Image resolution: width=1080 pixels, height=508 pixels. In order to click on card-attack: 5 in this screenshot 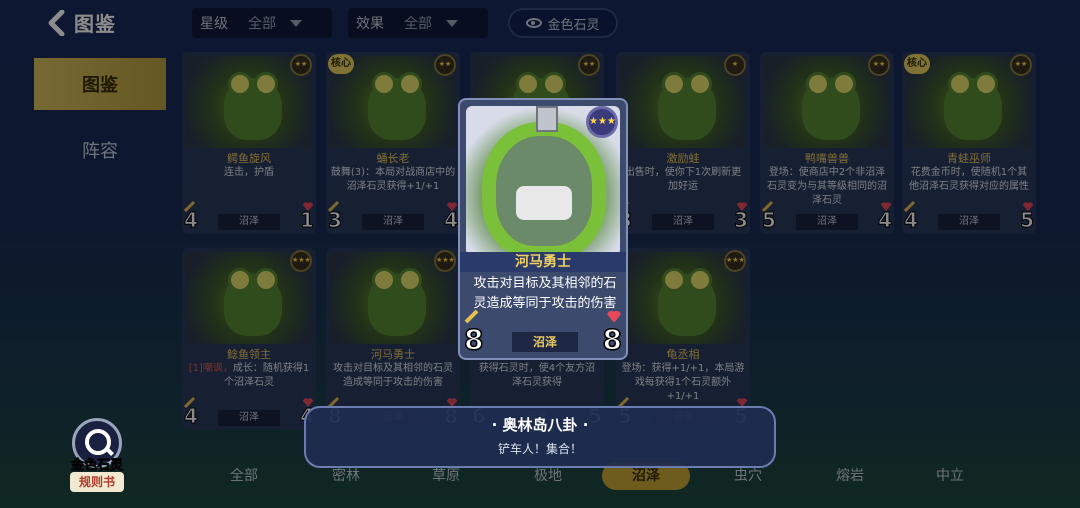, I will do `click(769, 220)`.